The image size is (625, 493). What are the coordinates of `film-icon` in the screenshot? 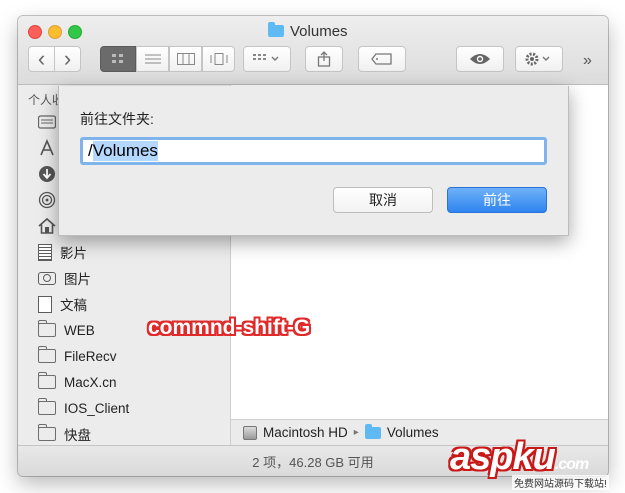 It's located at (45, 252).